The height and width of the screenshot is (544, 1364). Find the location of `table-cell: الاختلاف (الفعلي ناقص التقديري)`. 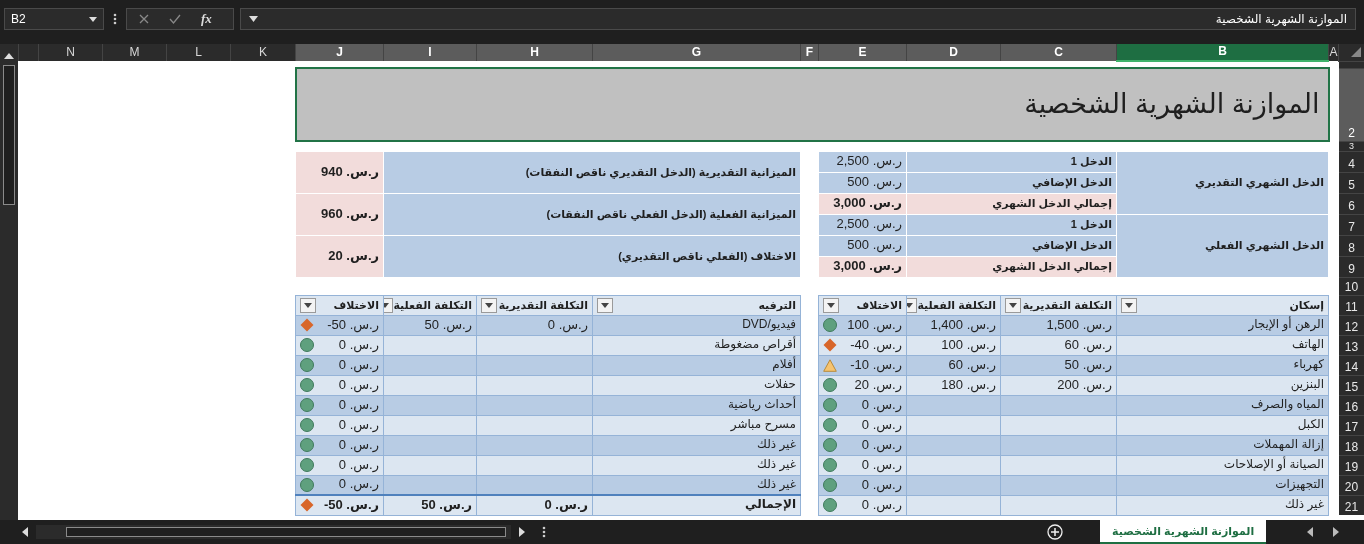

table-cell: الاختلاف (الفعلي ناقص التقديري) is located at coordinates (592, 256).